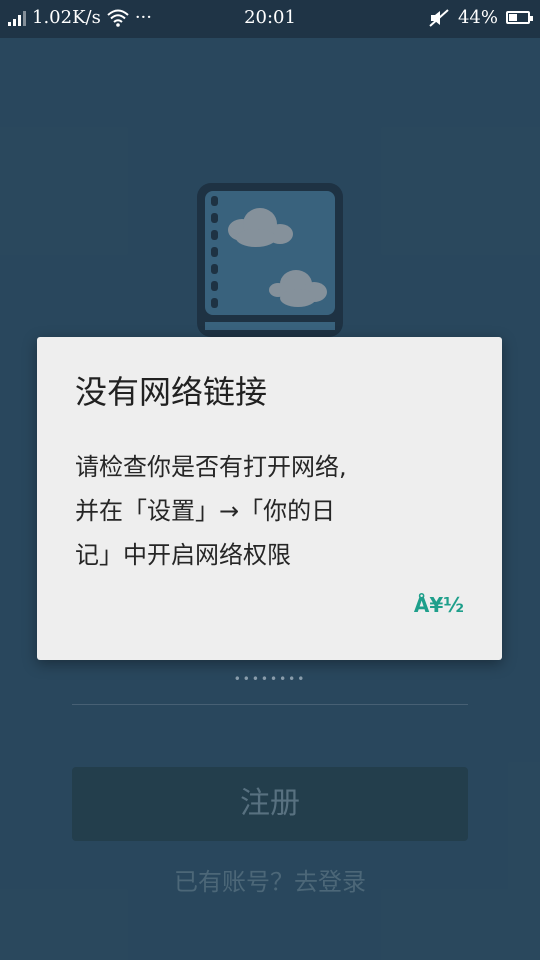 The height and width of the screenshot is (960, 540). Describe the element at coordinates (439, 18) in the screenshot. I see `mute-icon` at that location.